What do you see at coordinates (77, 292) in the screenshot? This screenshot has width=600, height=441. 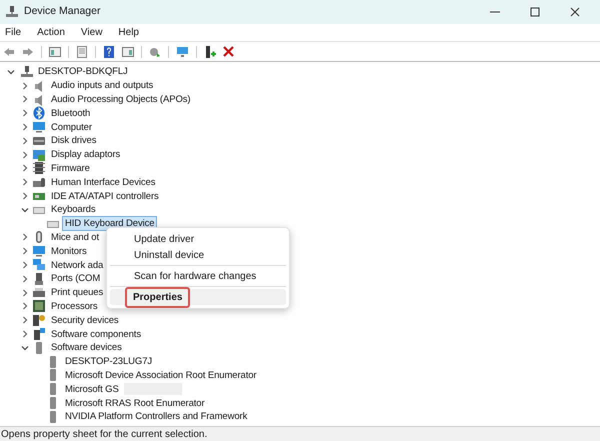 I see `tree-item: Print queues` at bounding box center [77, 292].